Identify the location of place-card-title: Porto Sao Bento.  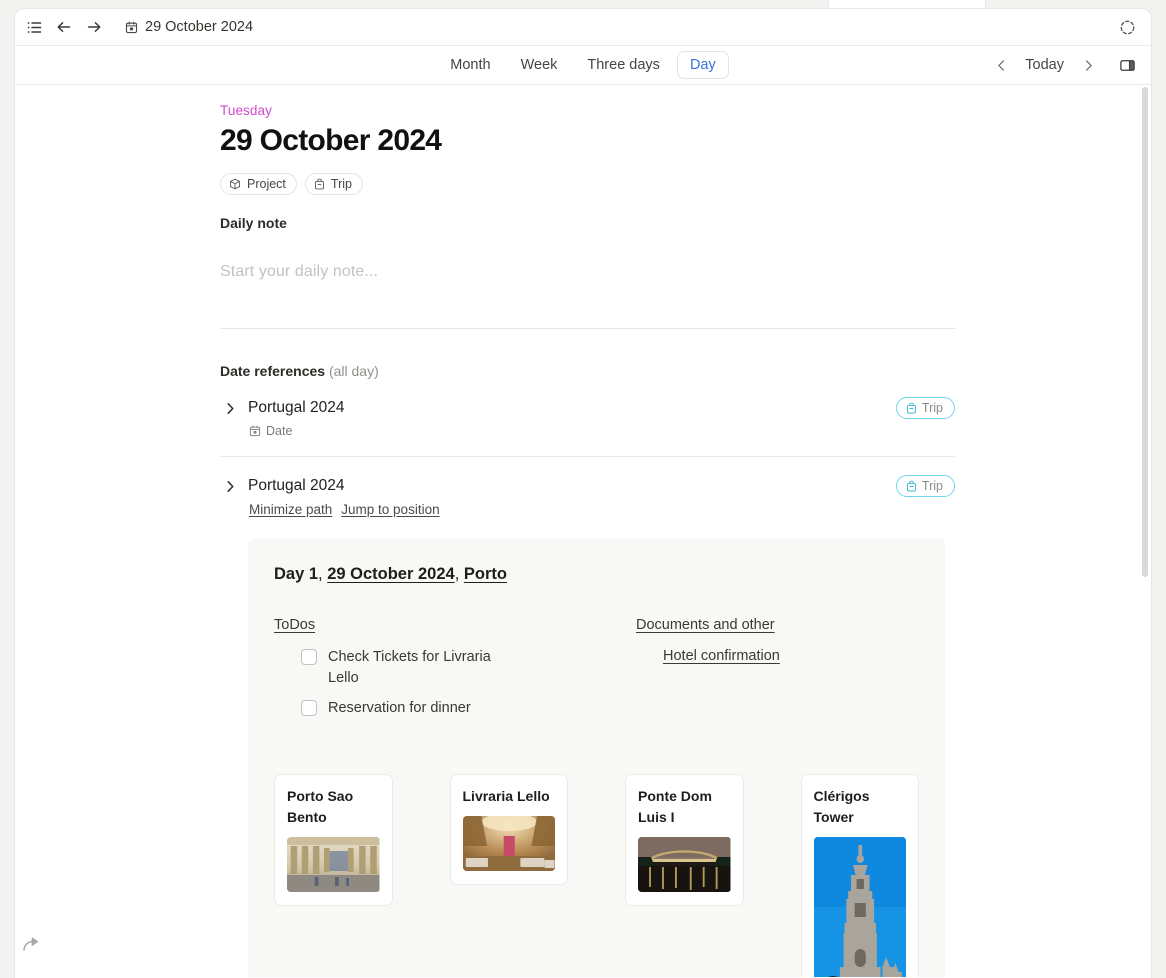
(320, 806).